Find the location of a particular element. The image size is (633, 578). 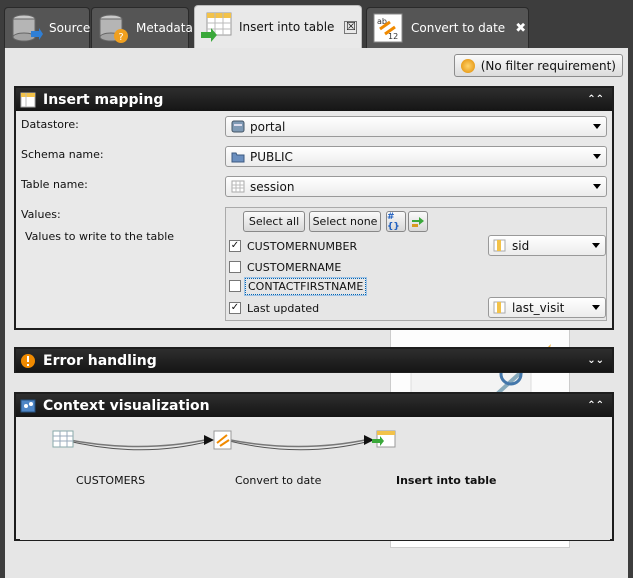

column-name: CONTACTFIRSTNAME is located at coordinates (305, 286).